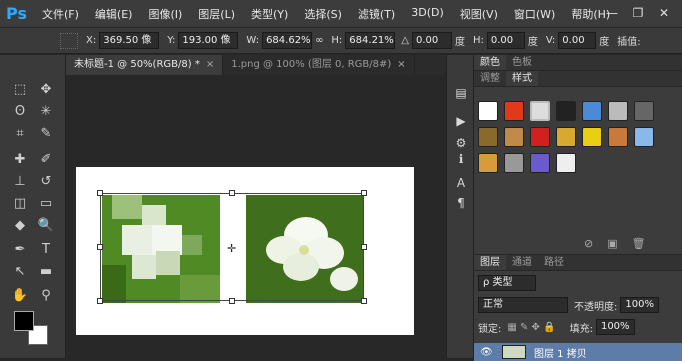 Image resolution: width=682 pixels, height=361 pixels. I want to click on y-field: 193.00 像, so click(208, 40).